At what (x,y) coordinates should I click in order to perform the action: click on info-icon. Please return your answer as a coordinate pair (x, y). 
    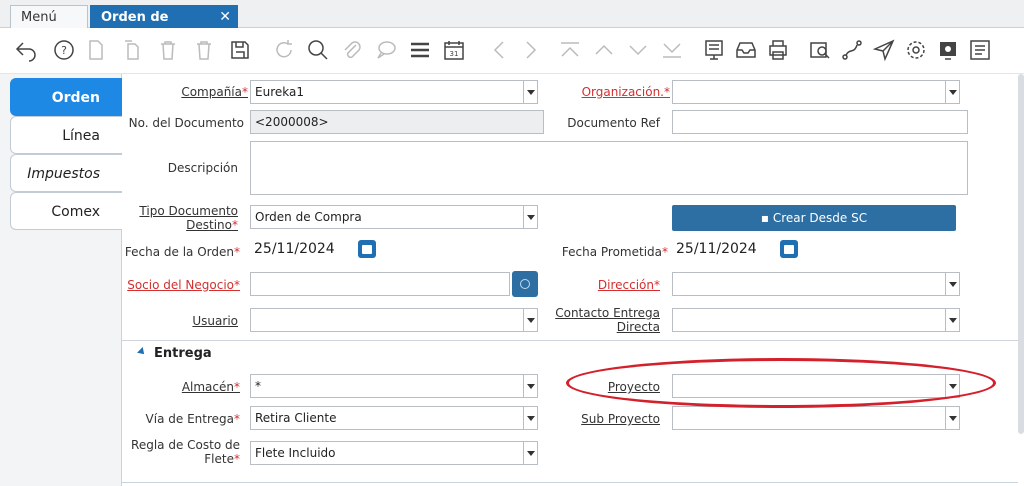
    Looking at the image, I should click on (980, 50).